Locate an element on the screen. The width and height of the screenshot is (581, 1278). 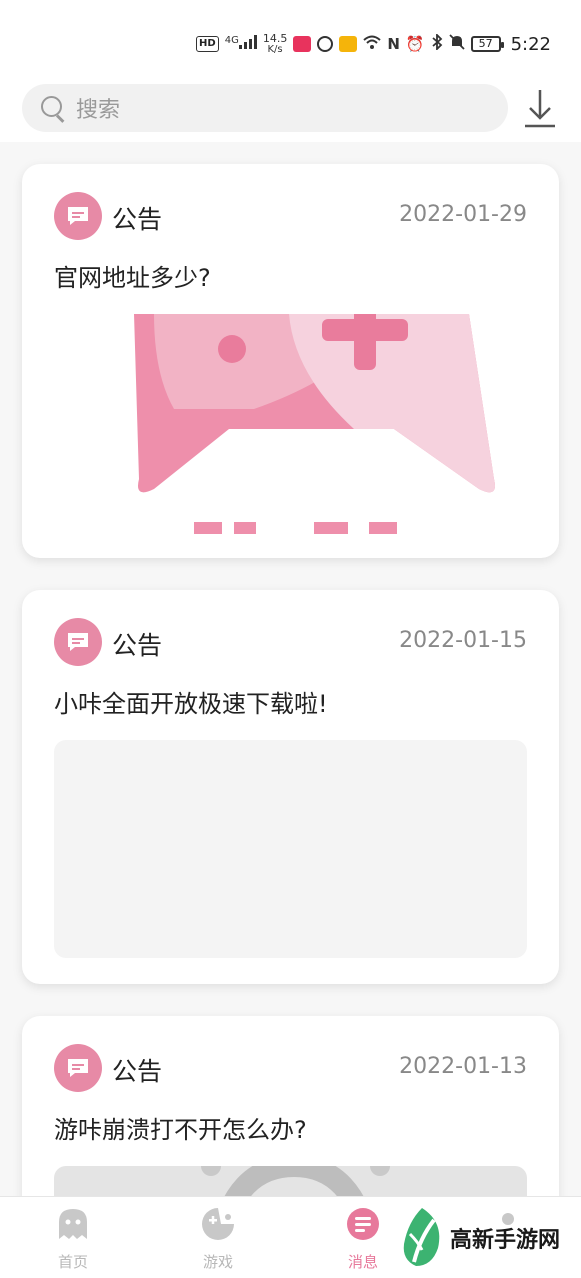
network-speed: 14.5 K/s is located at coordinates (275, 43).